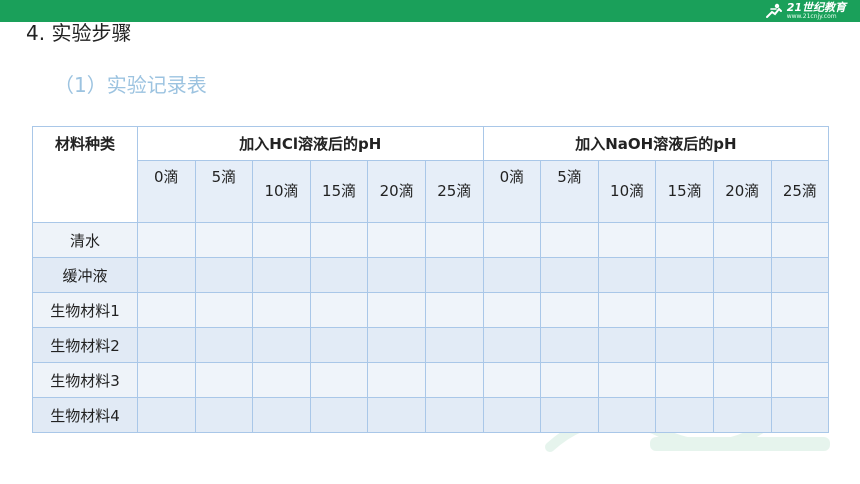 The height and width of the screenshot is (484, 860). I want to click on row-label: 生物材料2, so click(85, 345).